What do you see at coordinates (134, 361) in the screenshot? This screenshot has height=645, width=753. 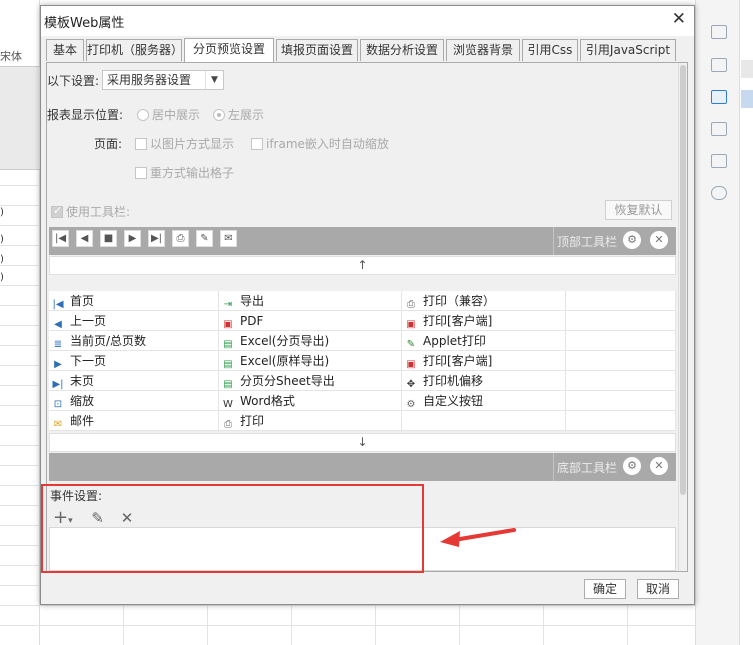 I see `toolbar-button-item: ▶ 下一页` at bounding box center [134, 361].